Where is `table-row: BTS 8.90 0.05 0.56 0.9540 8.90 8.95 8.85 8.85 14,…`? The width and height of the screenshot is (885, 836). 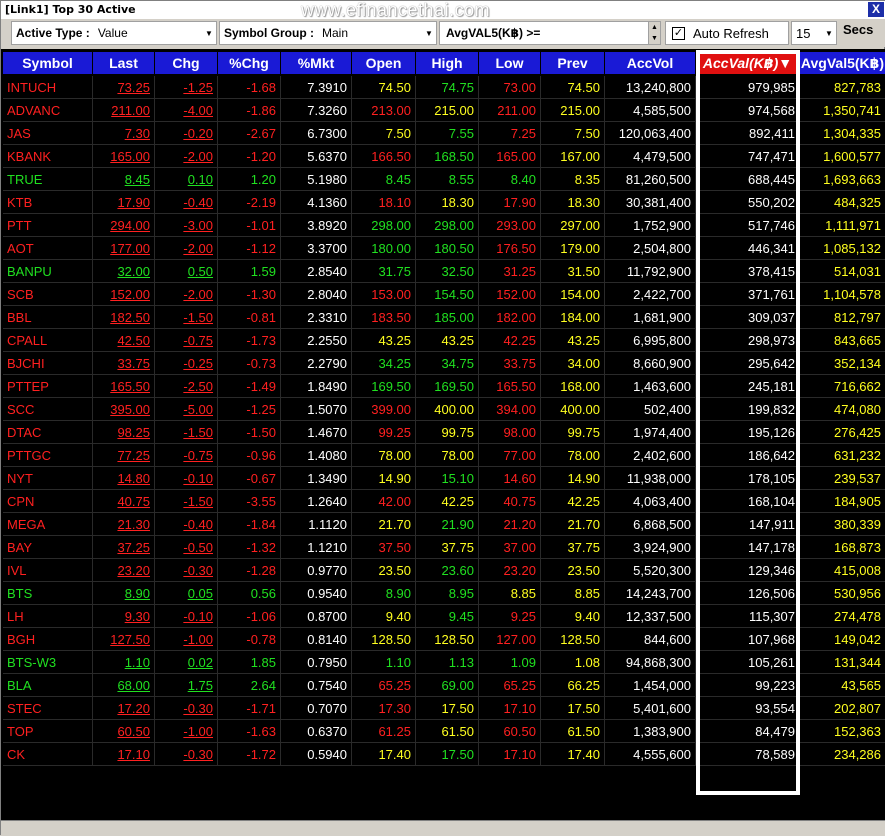
table-row: BTS 8.90 0.05 0.56 0.9540 8.90 8.95 8.85 8.85 14,… is located at coordinates (443, 593).